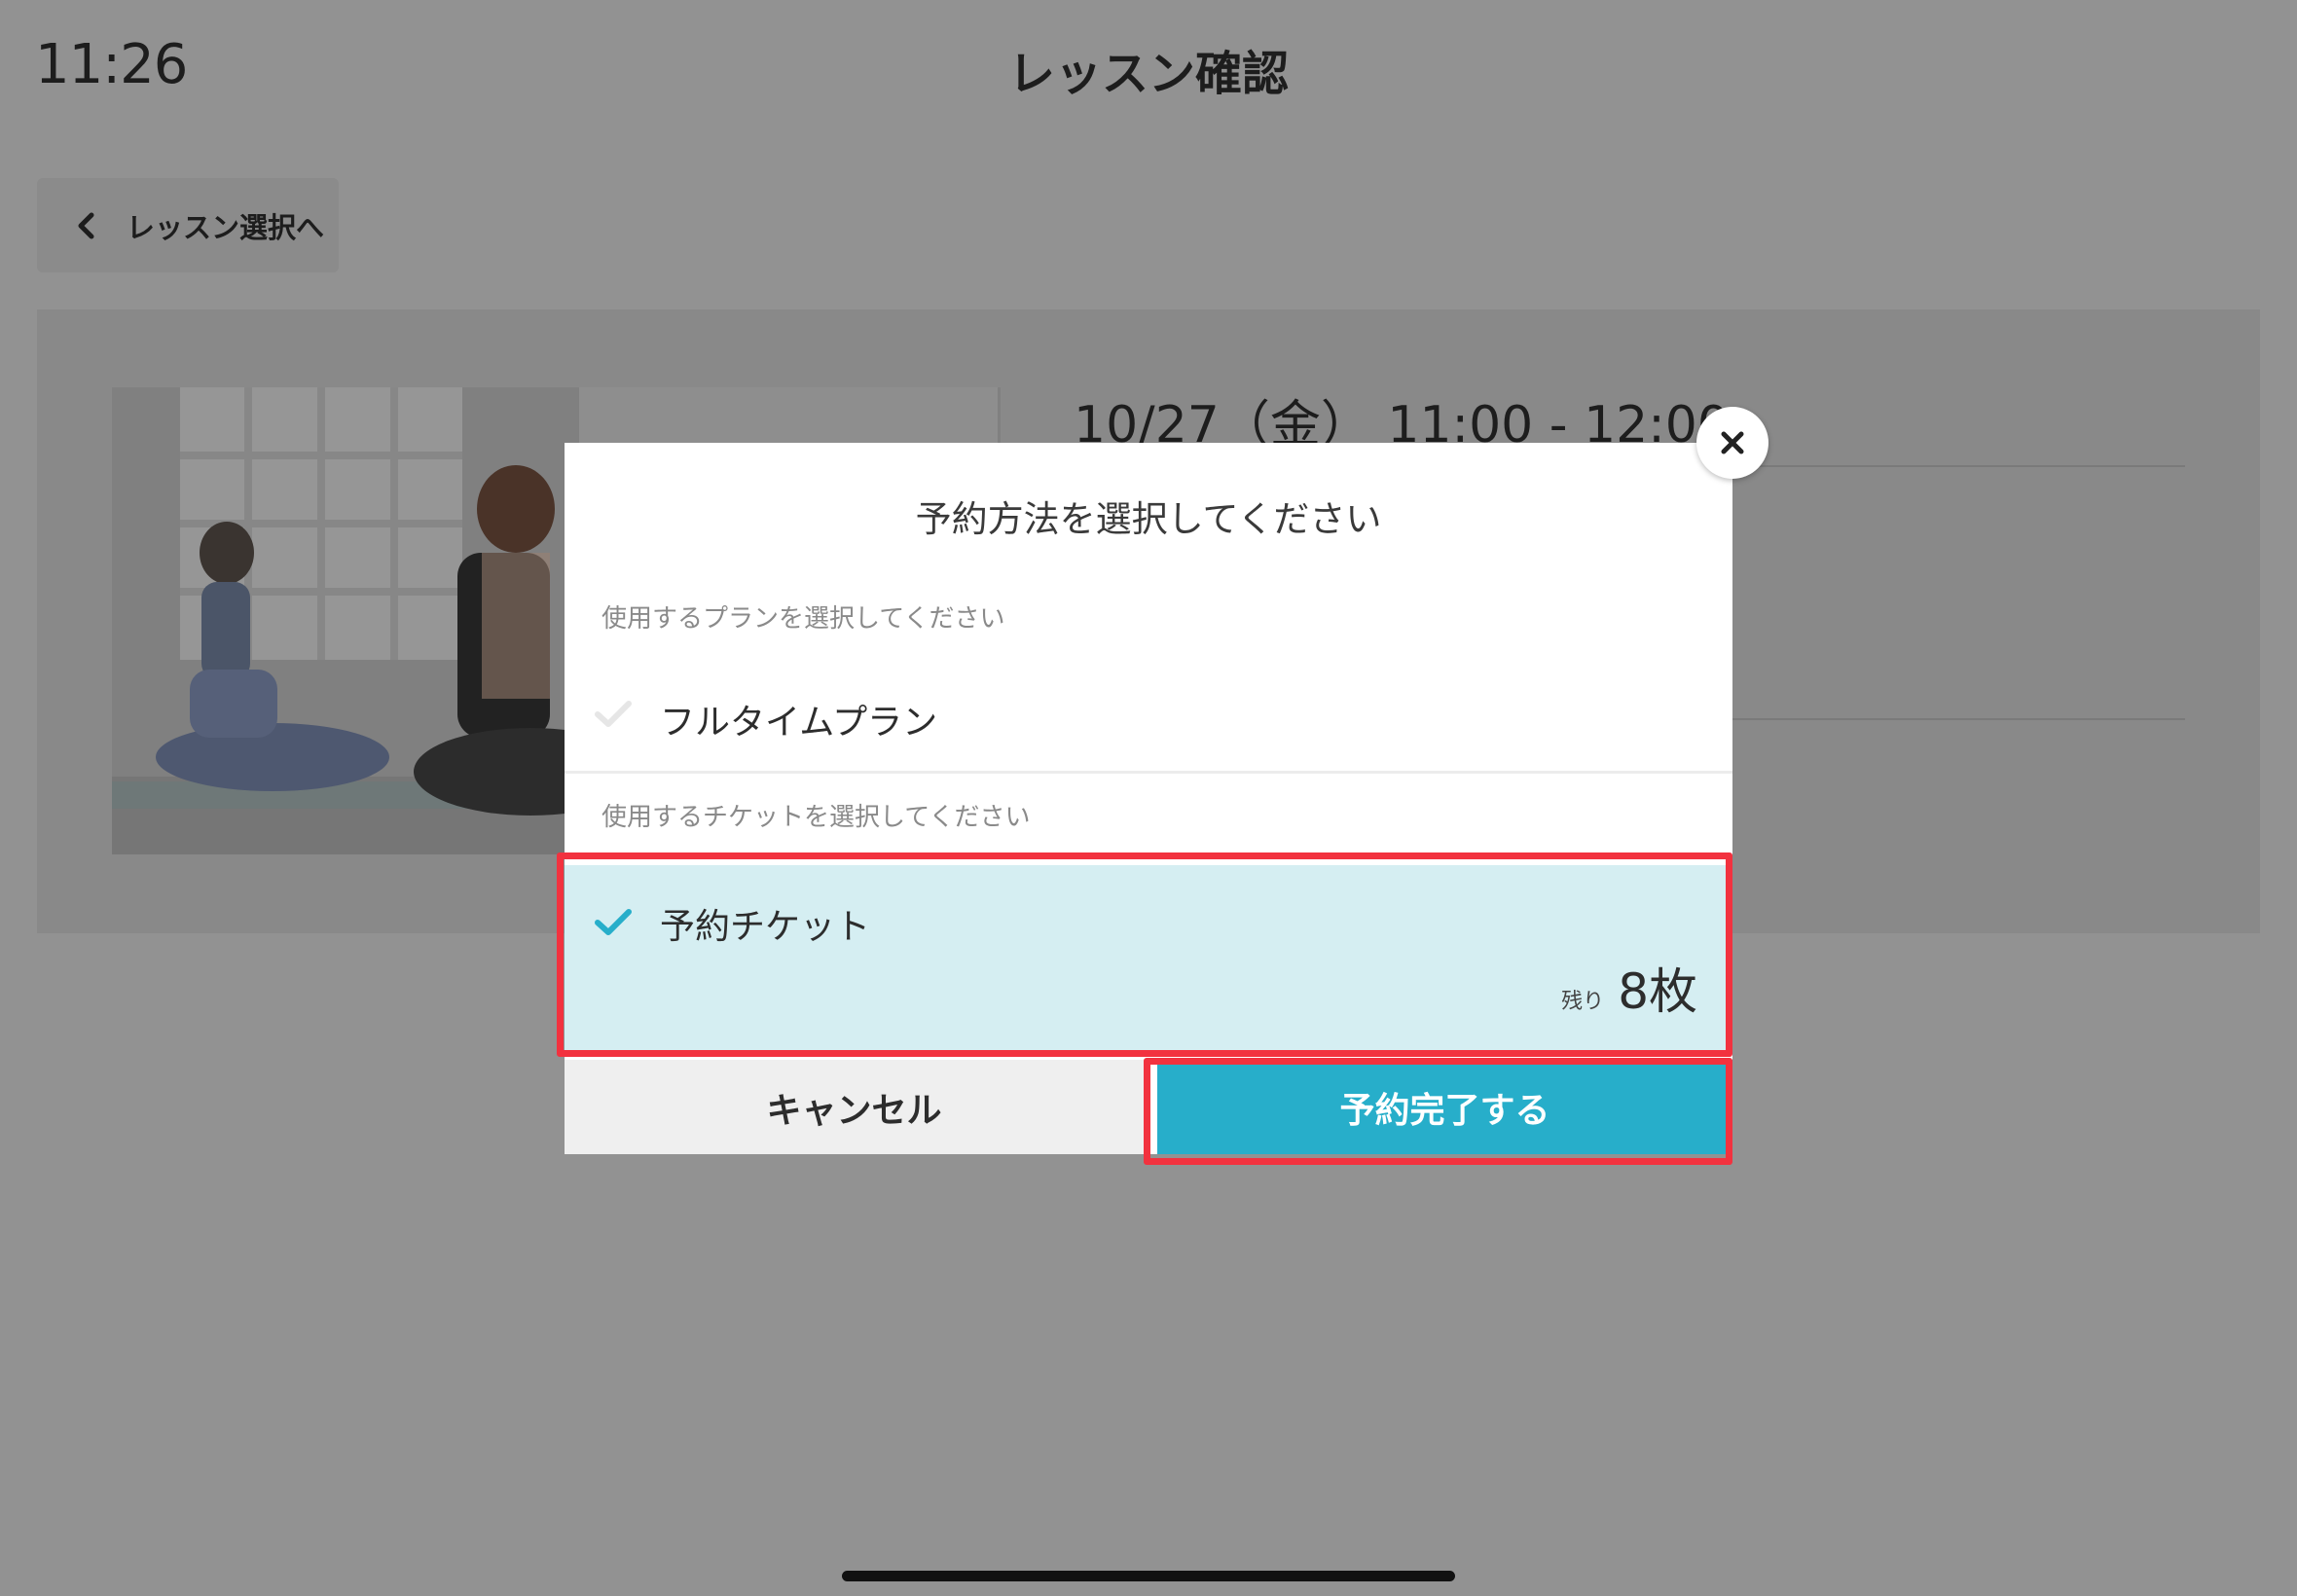 This screenshot has height=1596, width=2297. I want to click on plan-option-label: フルタイムプラン, so click(799, 723).